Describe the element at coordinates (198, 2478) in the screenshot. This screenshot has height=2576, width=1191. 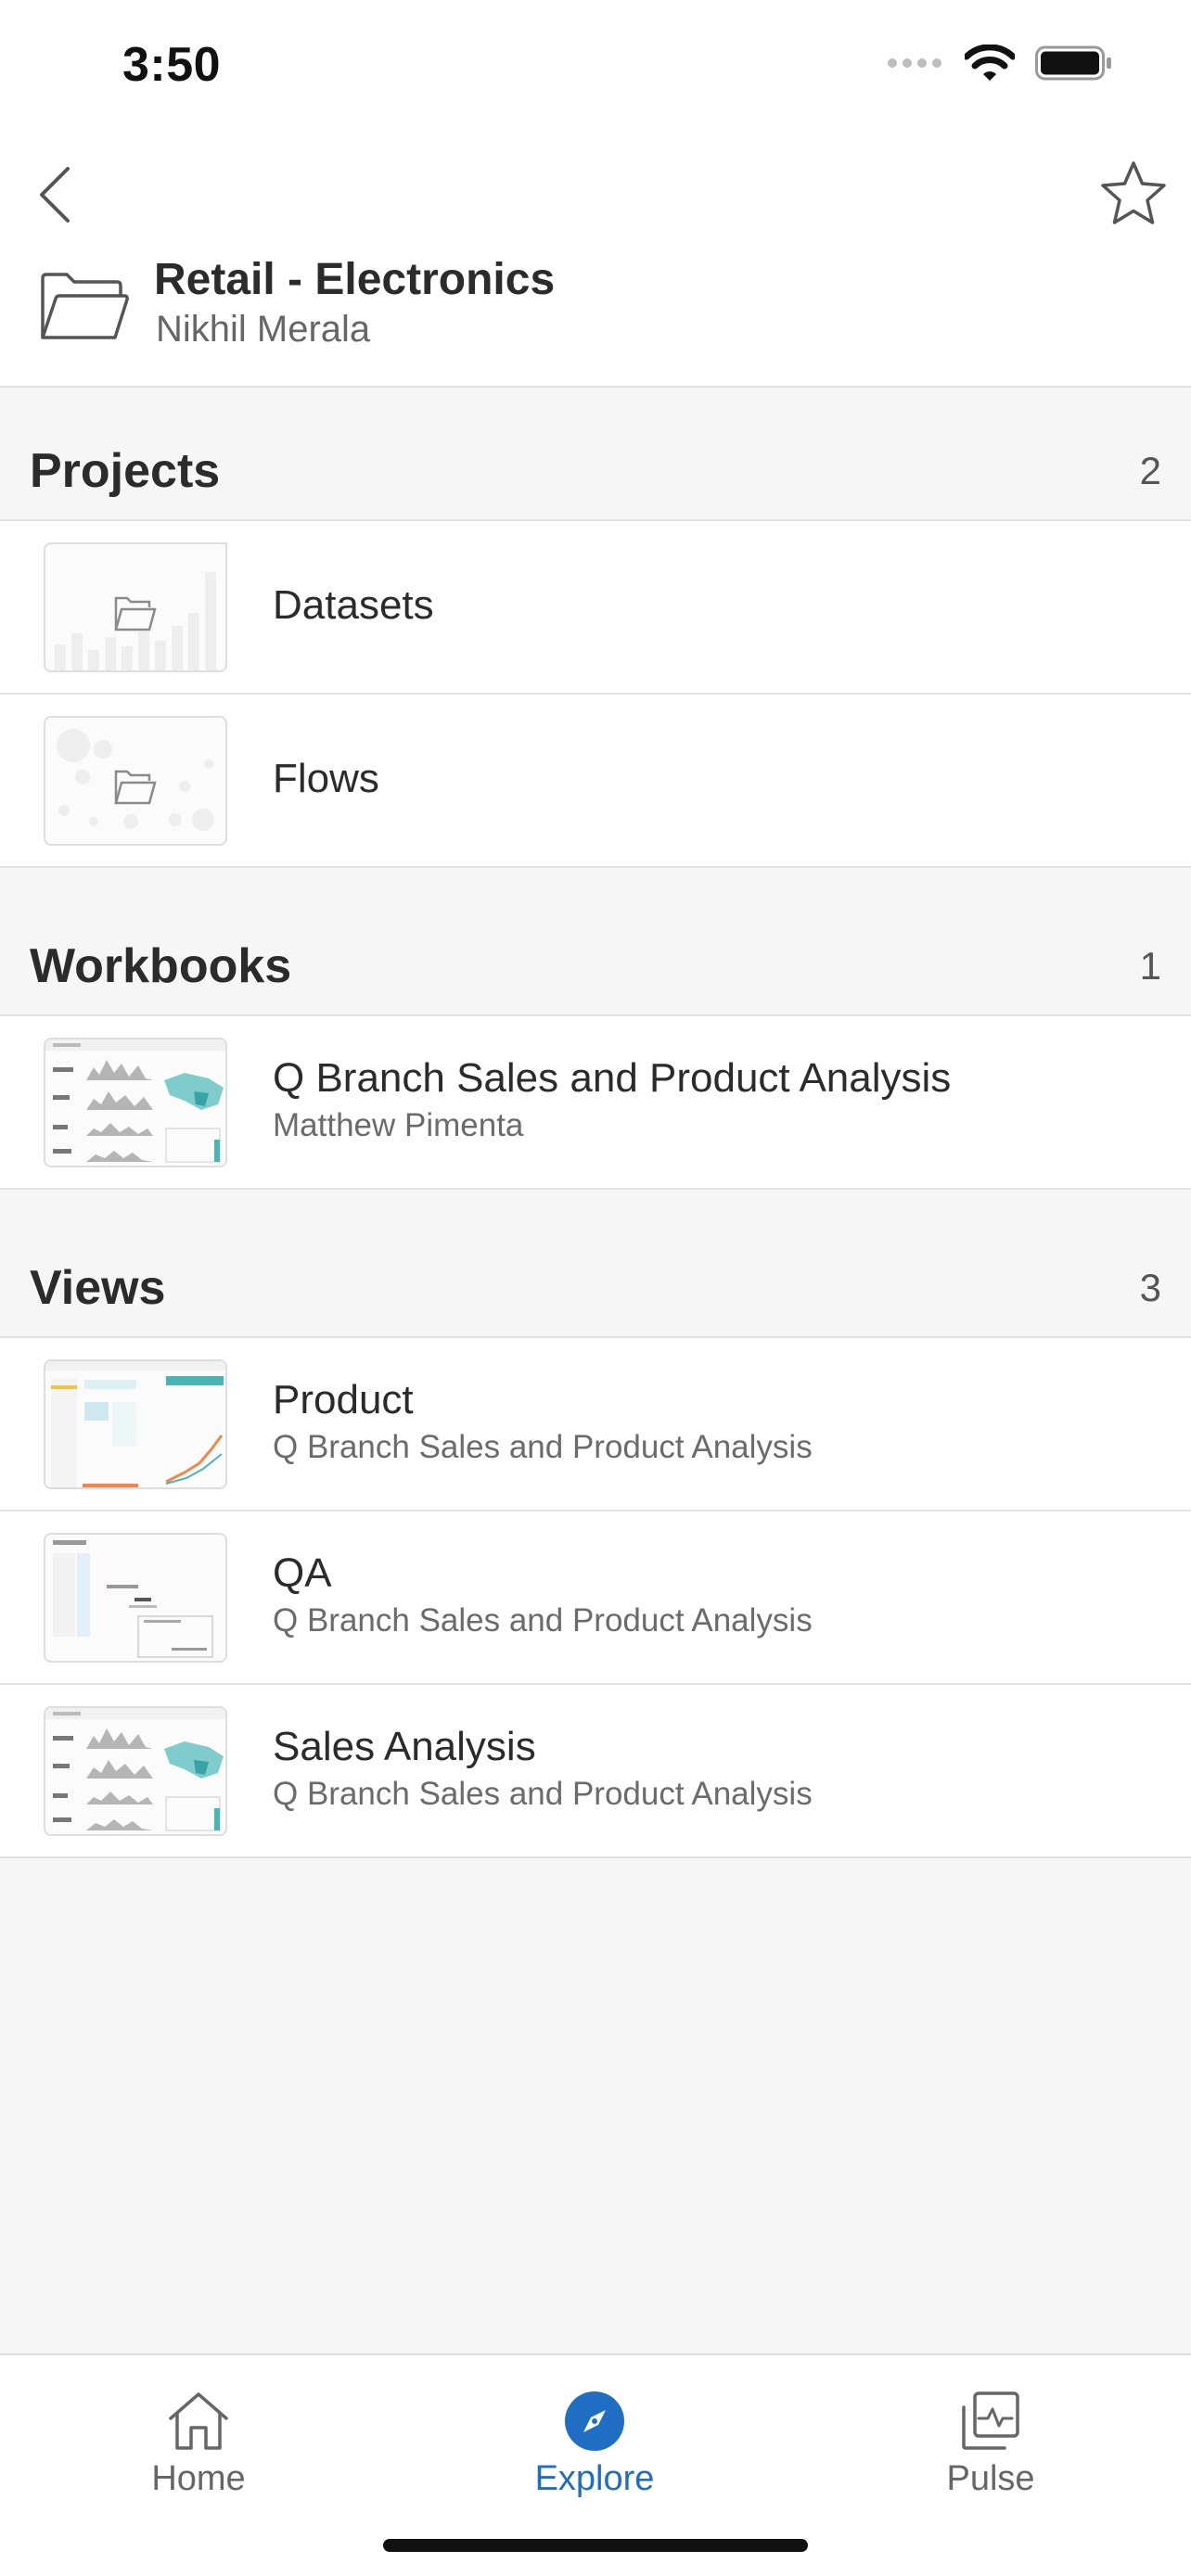
I see `tab-home-label: Home` at that location.